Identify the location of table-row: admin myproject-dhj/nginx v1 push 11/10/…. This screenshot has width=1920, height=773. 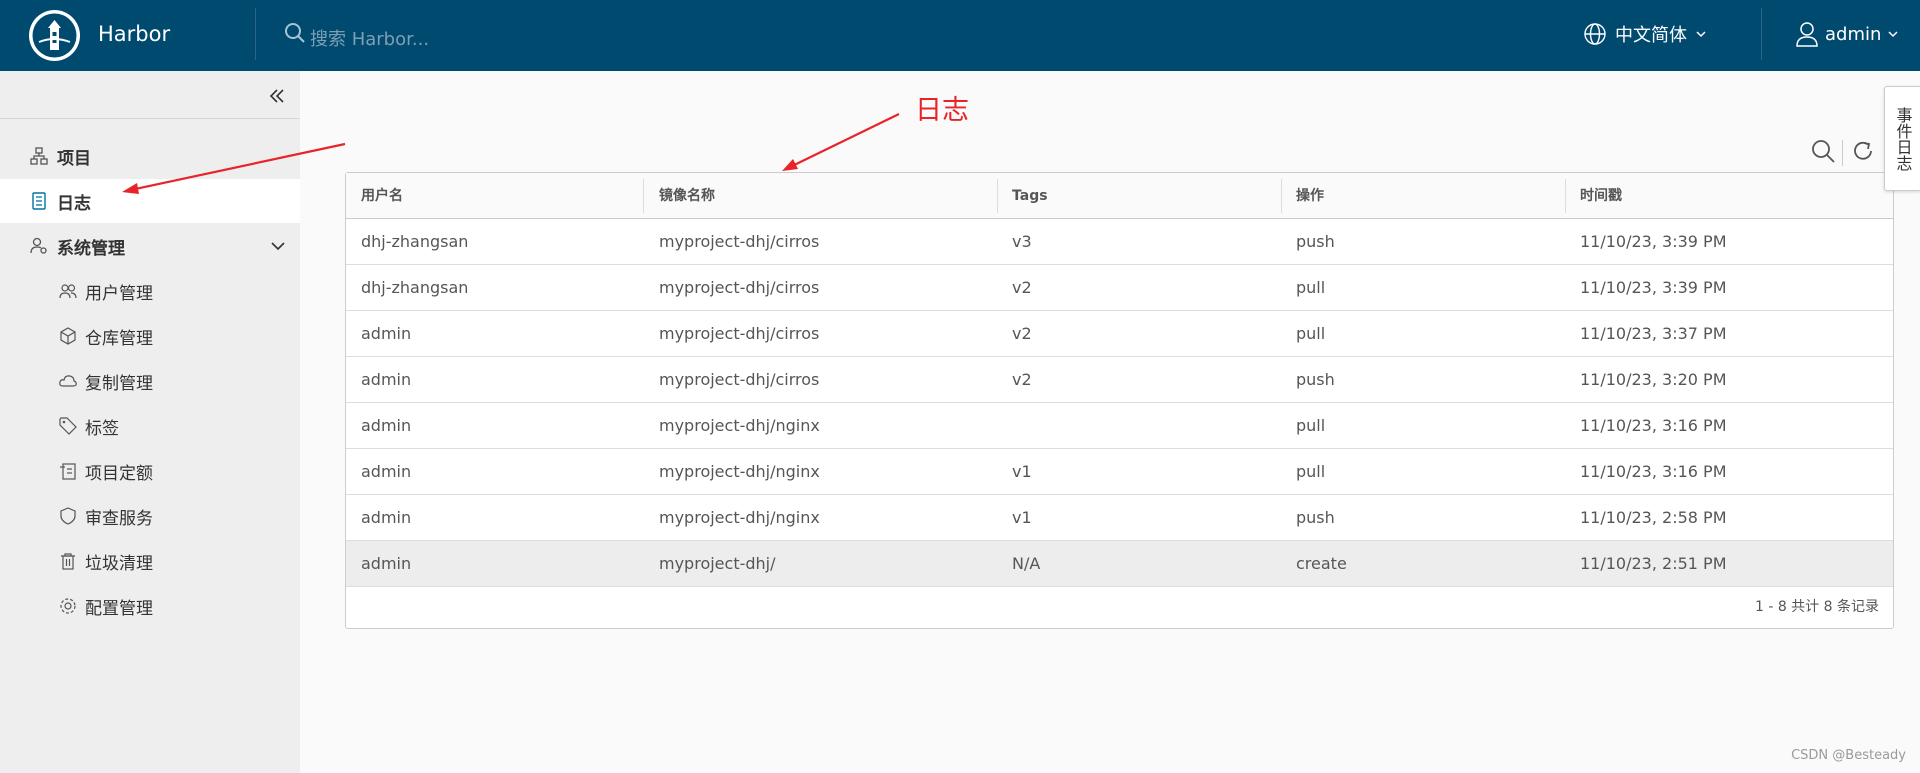
(1119, 518).